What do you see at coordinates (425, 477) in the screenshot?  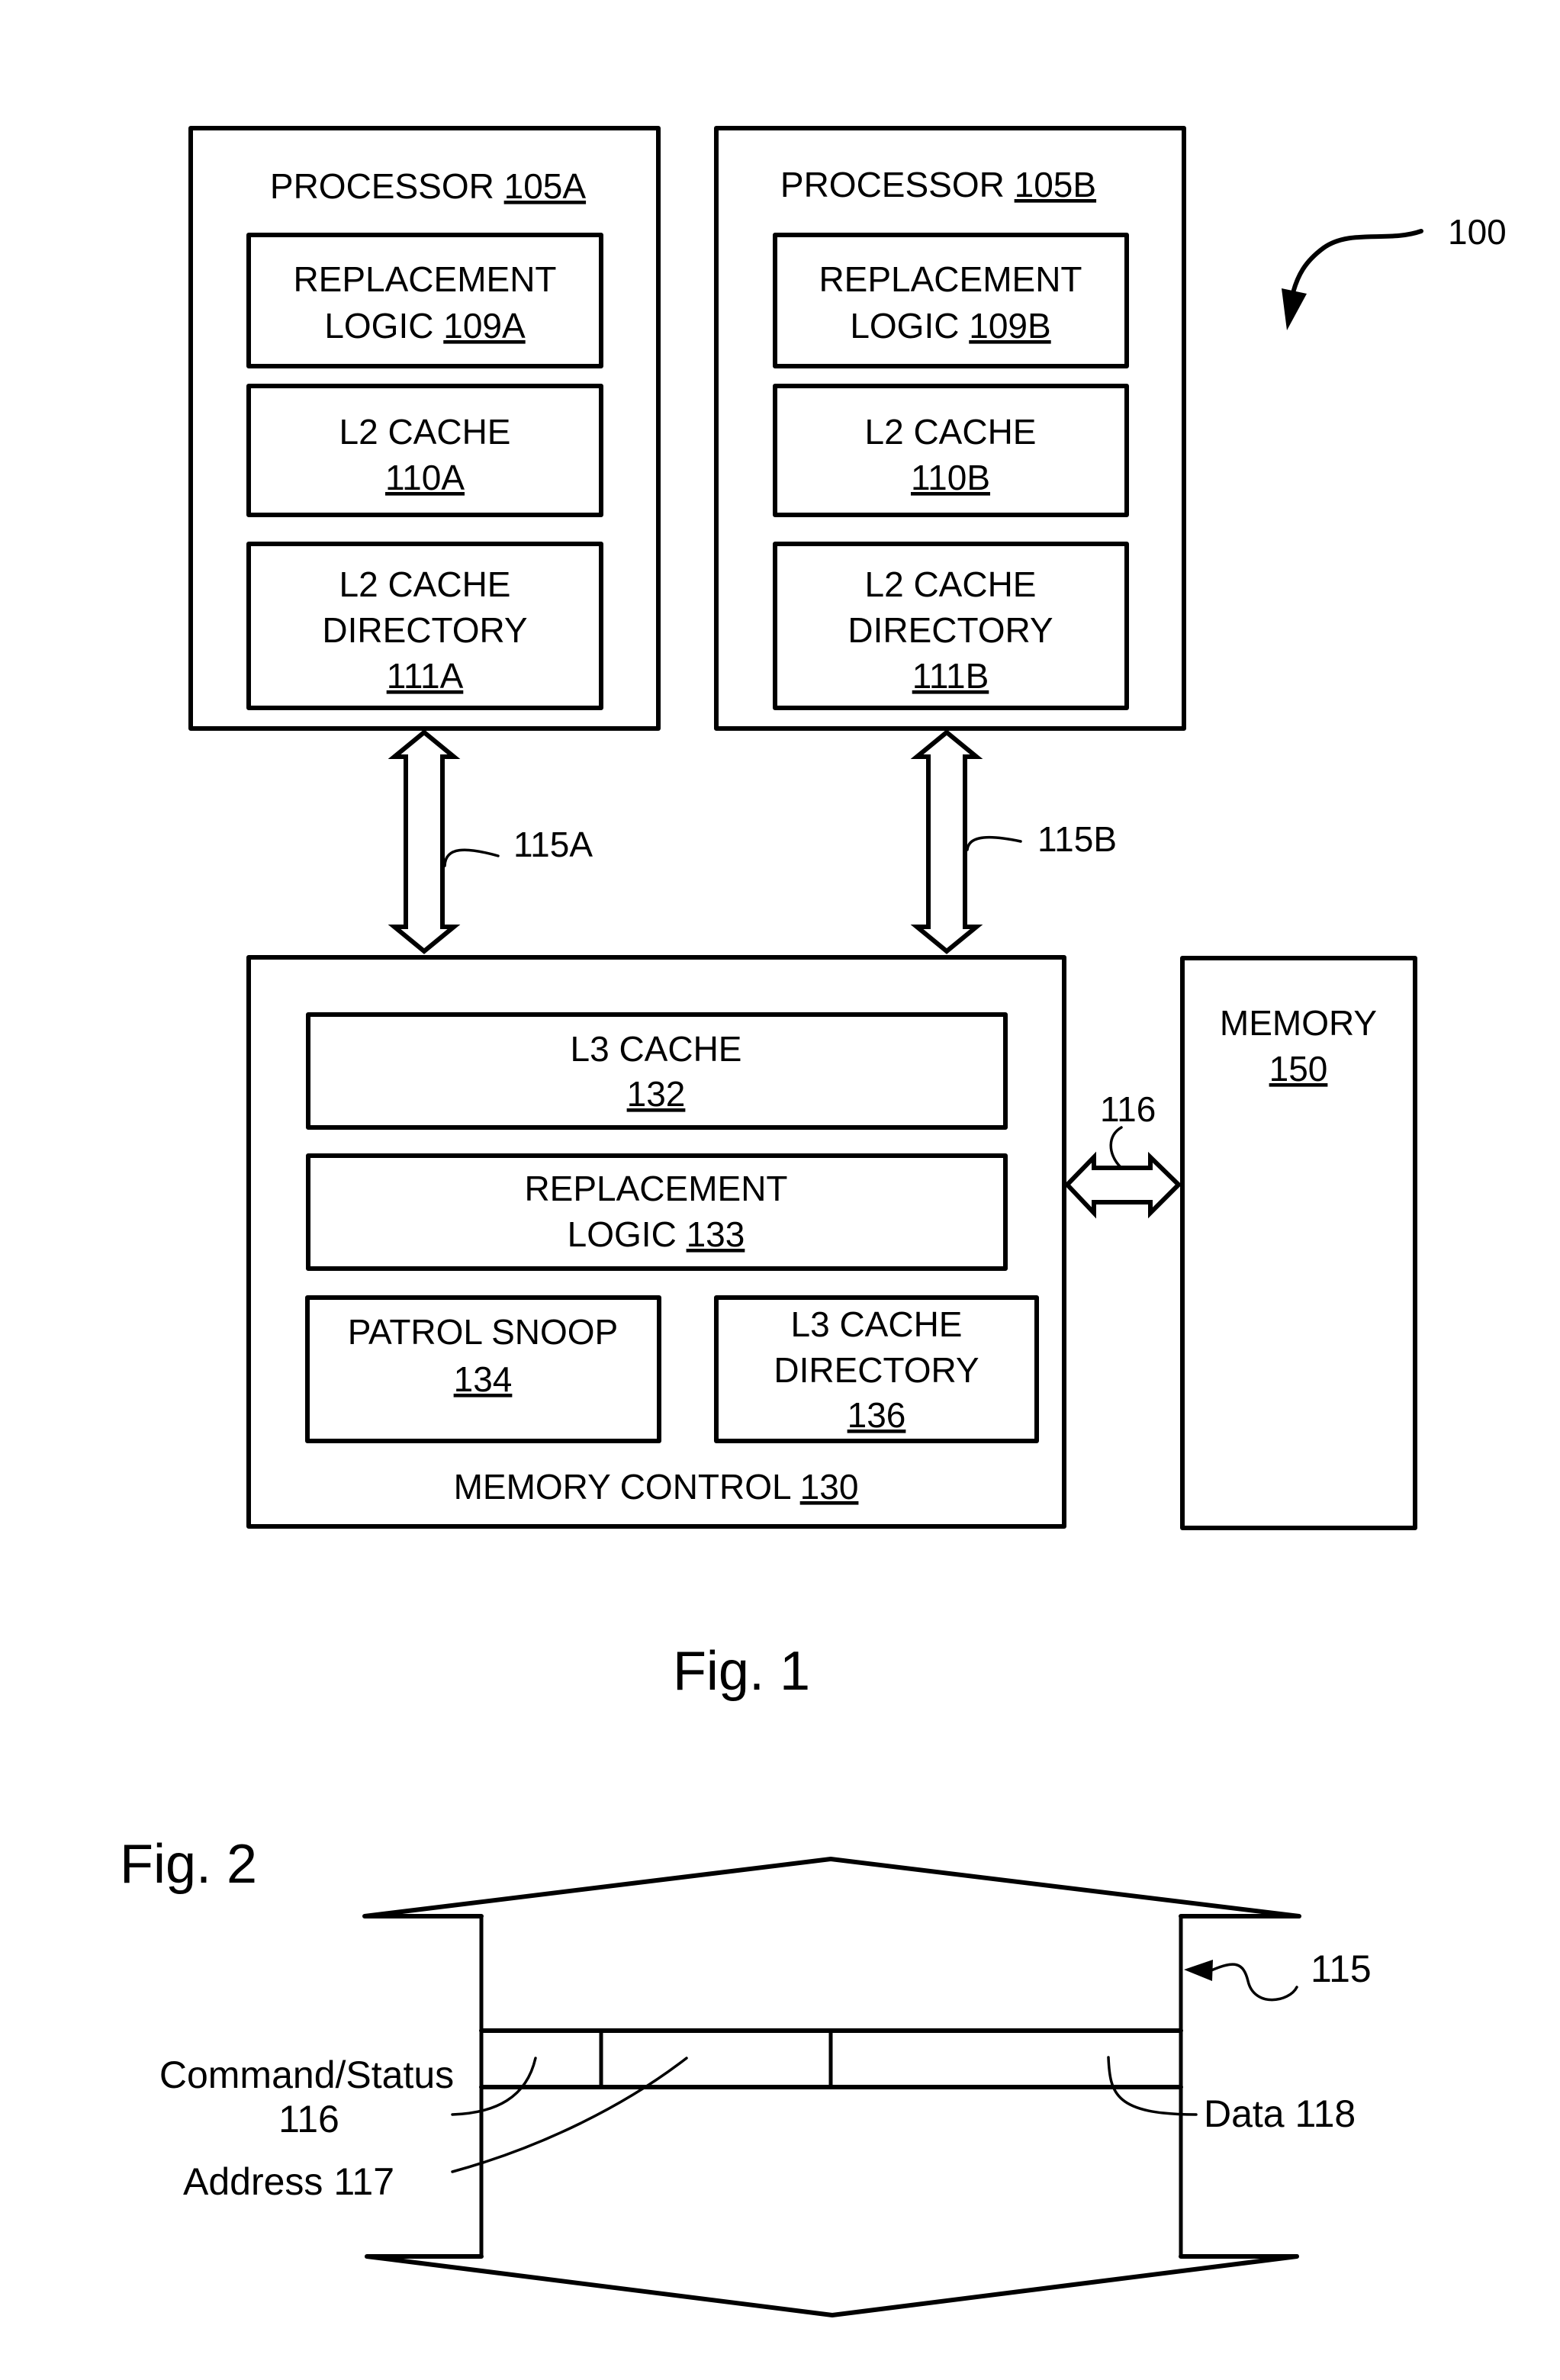 I see `l2-cache-a-ref: 110A` at bounding box center [425, 477].